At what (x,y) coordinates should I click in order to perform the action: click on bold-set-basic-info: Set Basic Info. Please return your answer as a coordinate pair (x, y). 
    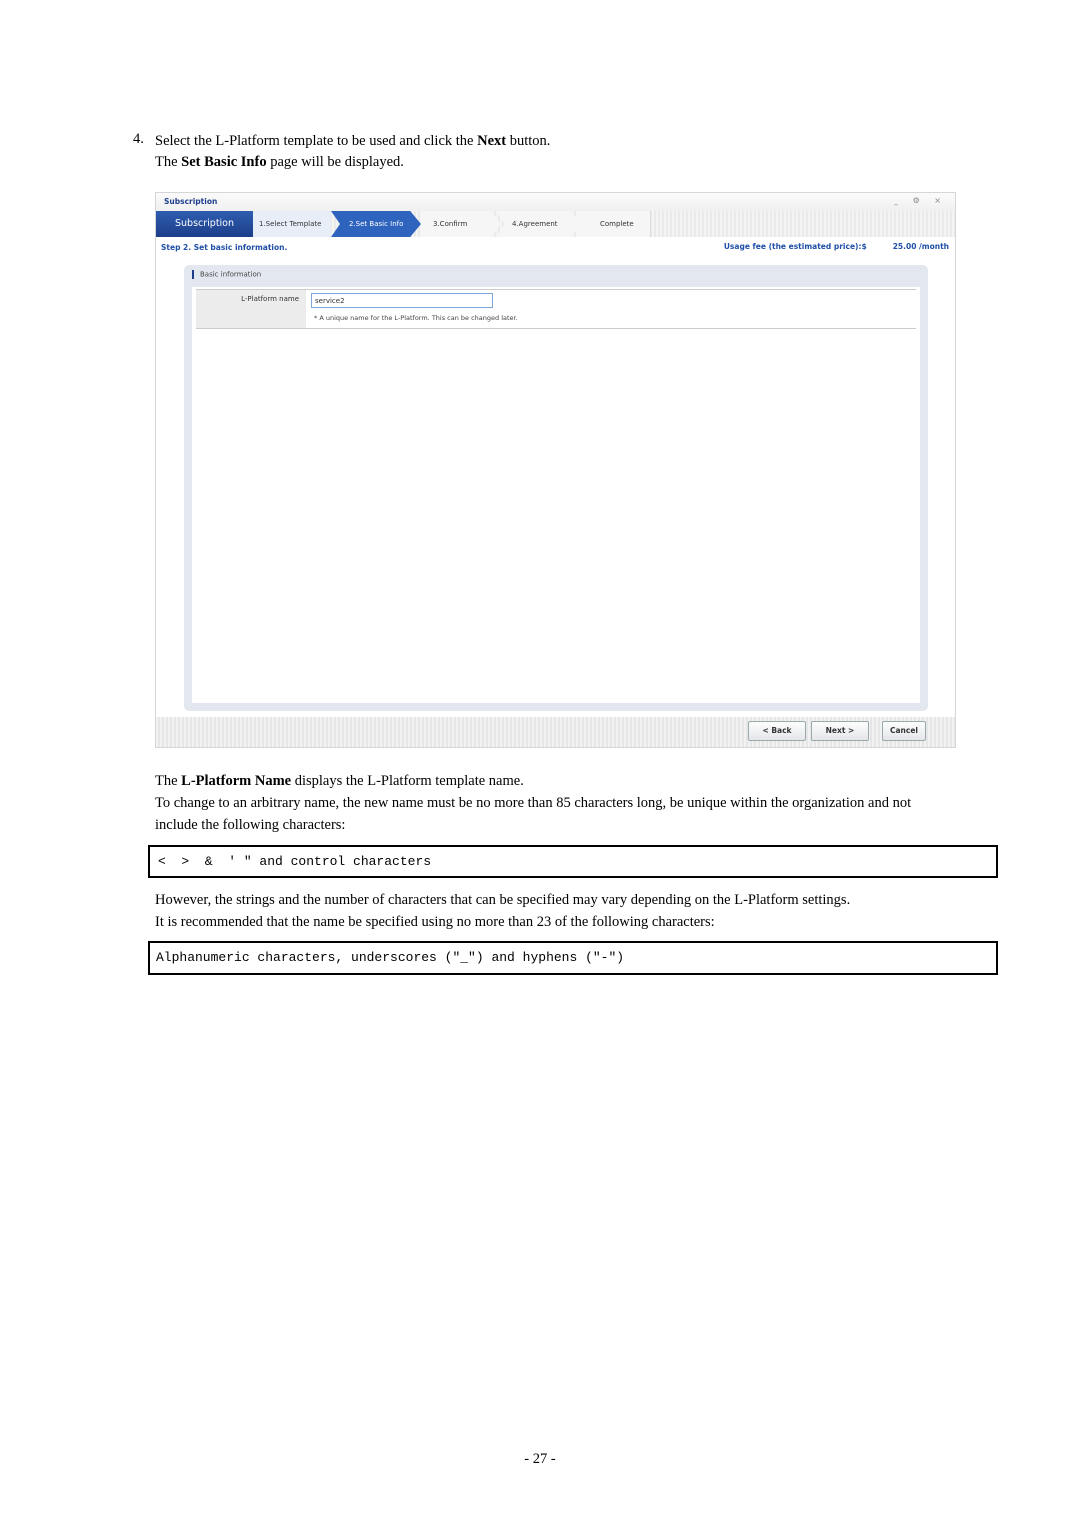
    Looking at the image, I should click on (224, 162).